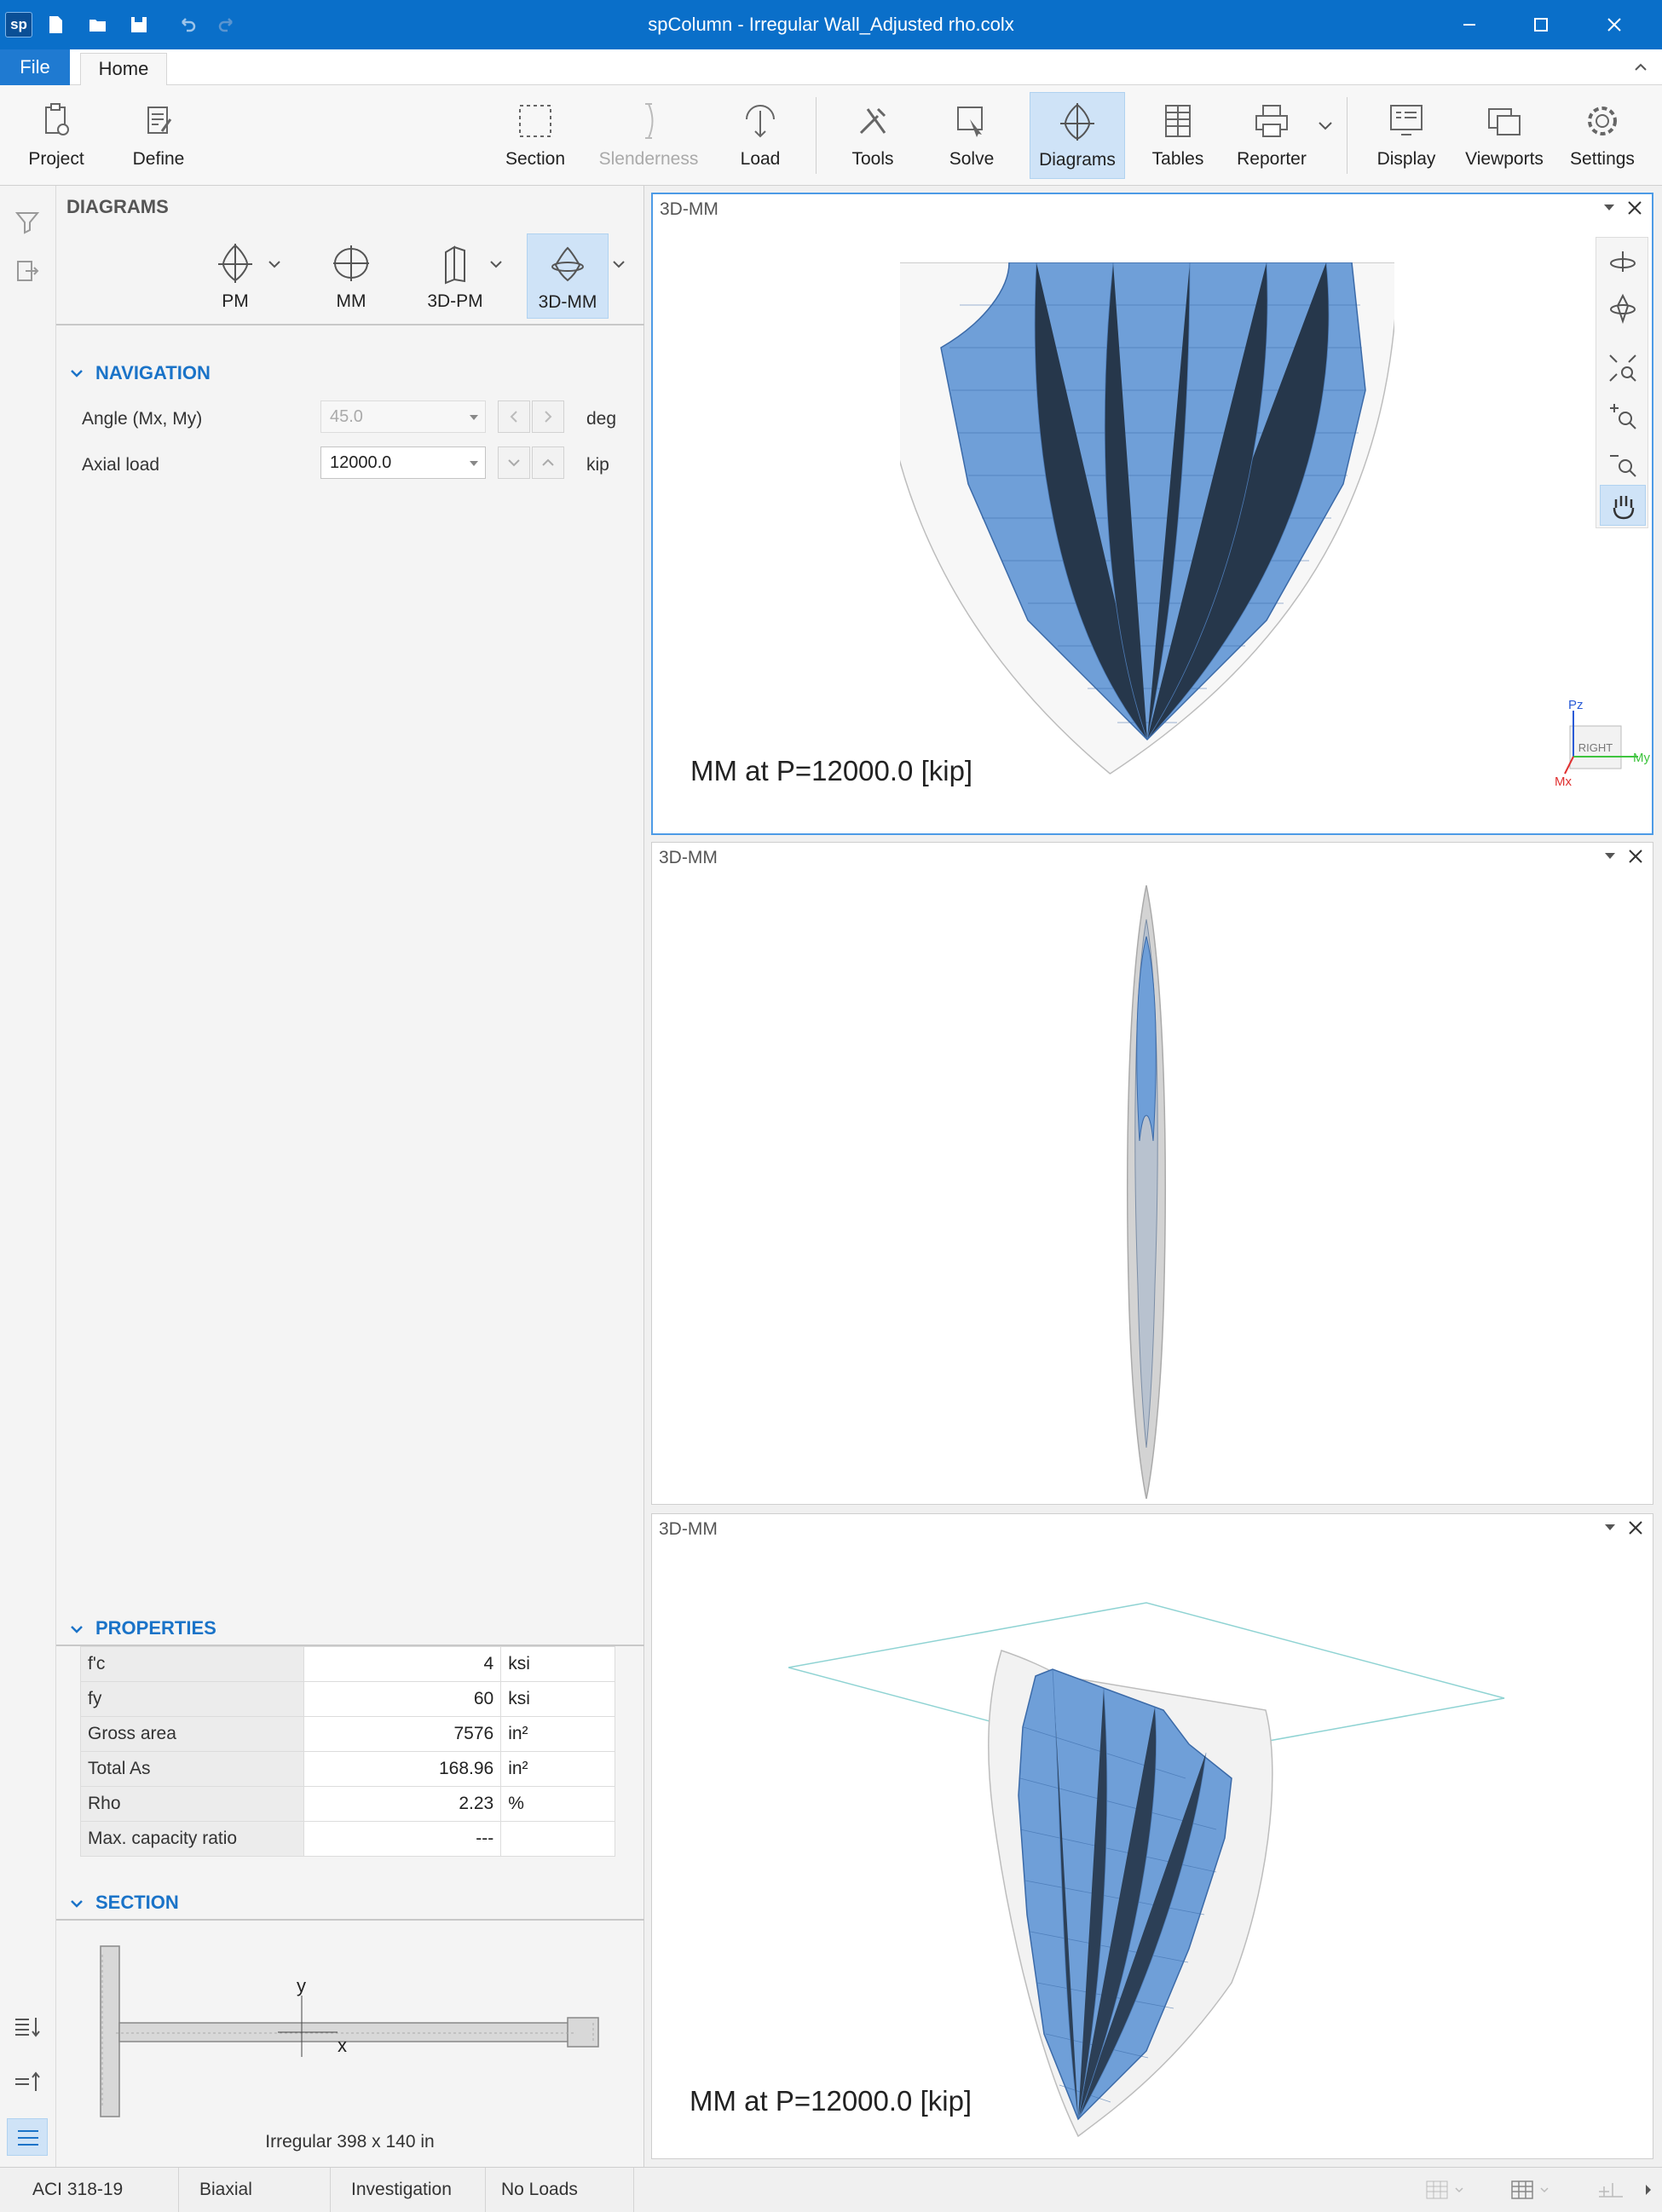 This screenshot has width=1662, height=2212. What do you see at coordinates (1623, 463) in the screenshot?
I see `zoom-out-icon` at bounding box center [1623, 463].